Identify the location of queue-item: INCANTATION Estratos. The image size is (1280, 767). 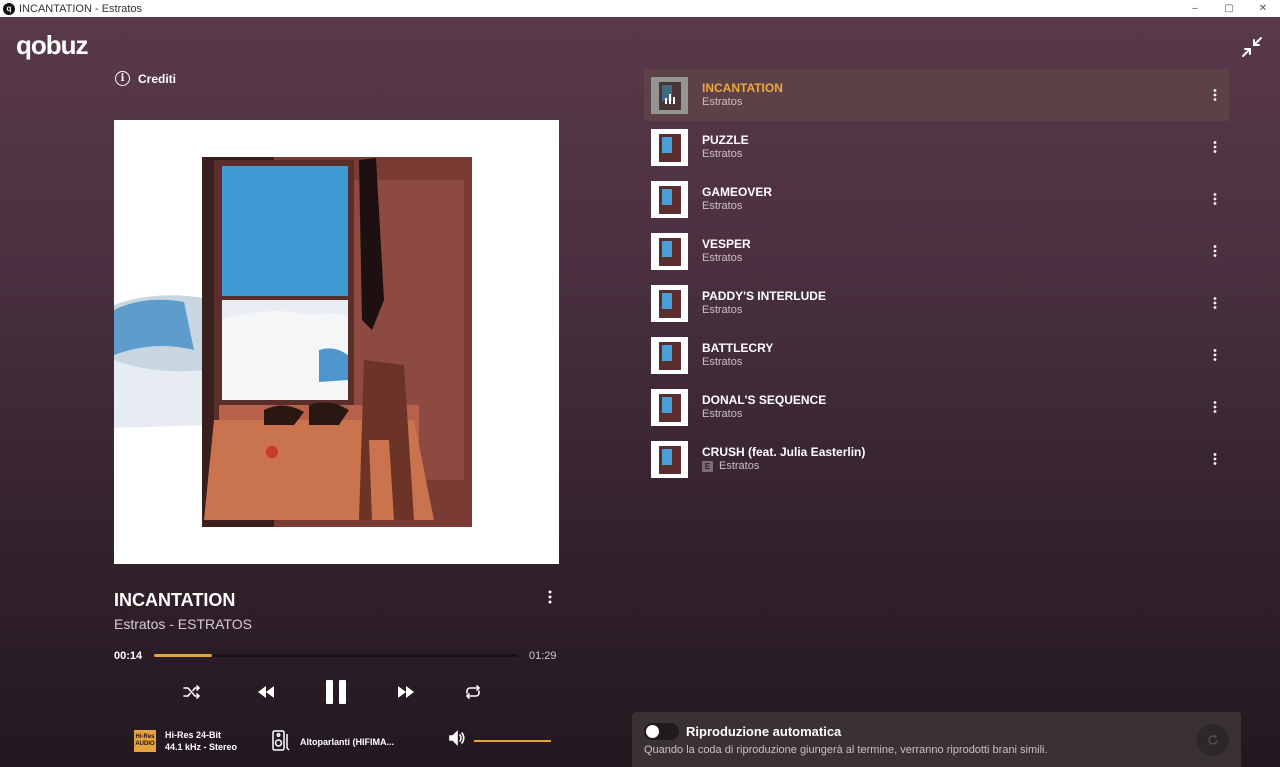
(936, 95).